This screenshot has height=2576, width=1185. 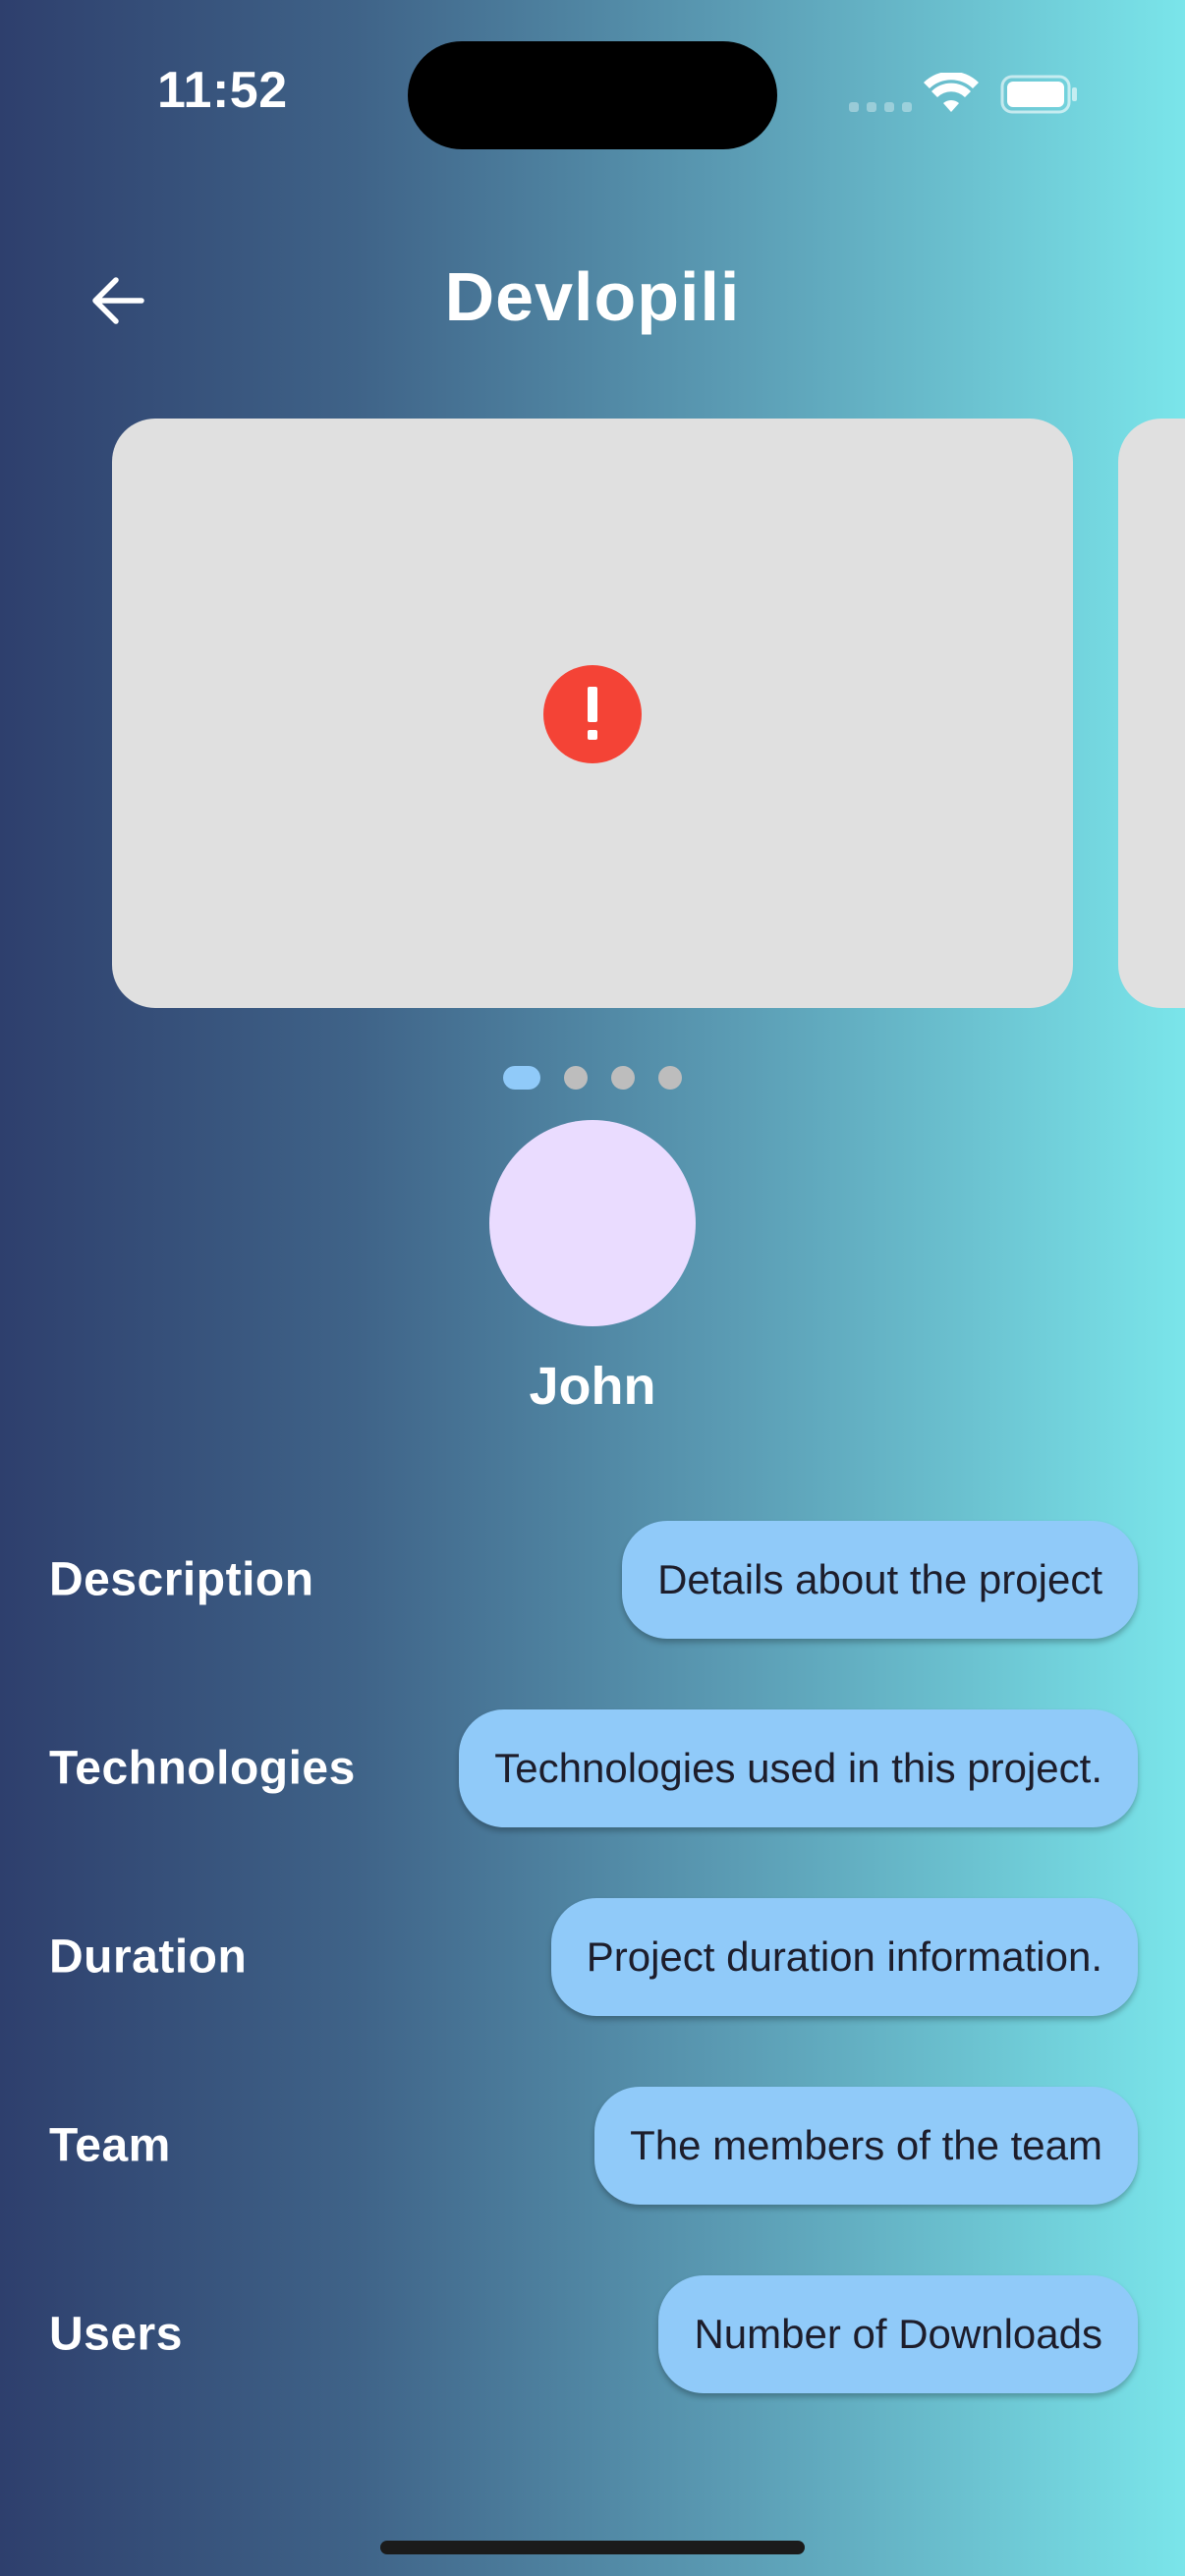 I want to click on carousel-next-card, so click(x=1151, y=713).